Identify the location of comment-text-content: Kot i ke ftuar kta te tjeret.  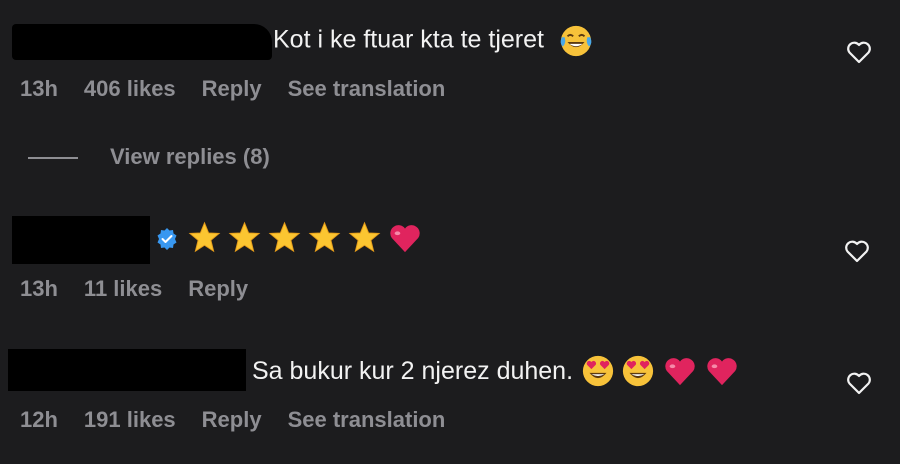
(408, 39).